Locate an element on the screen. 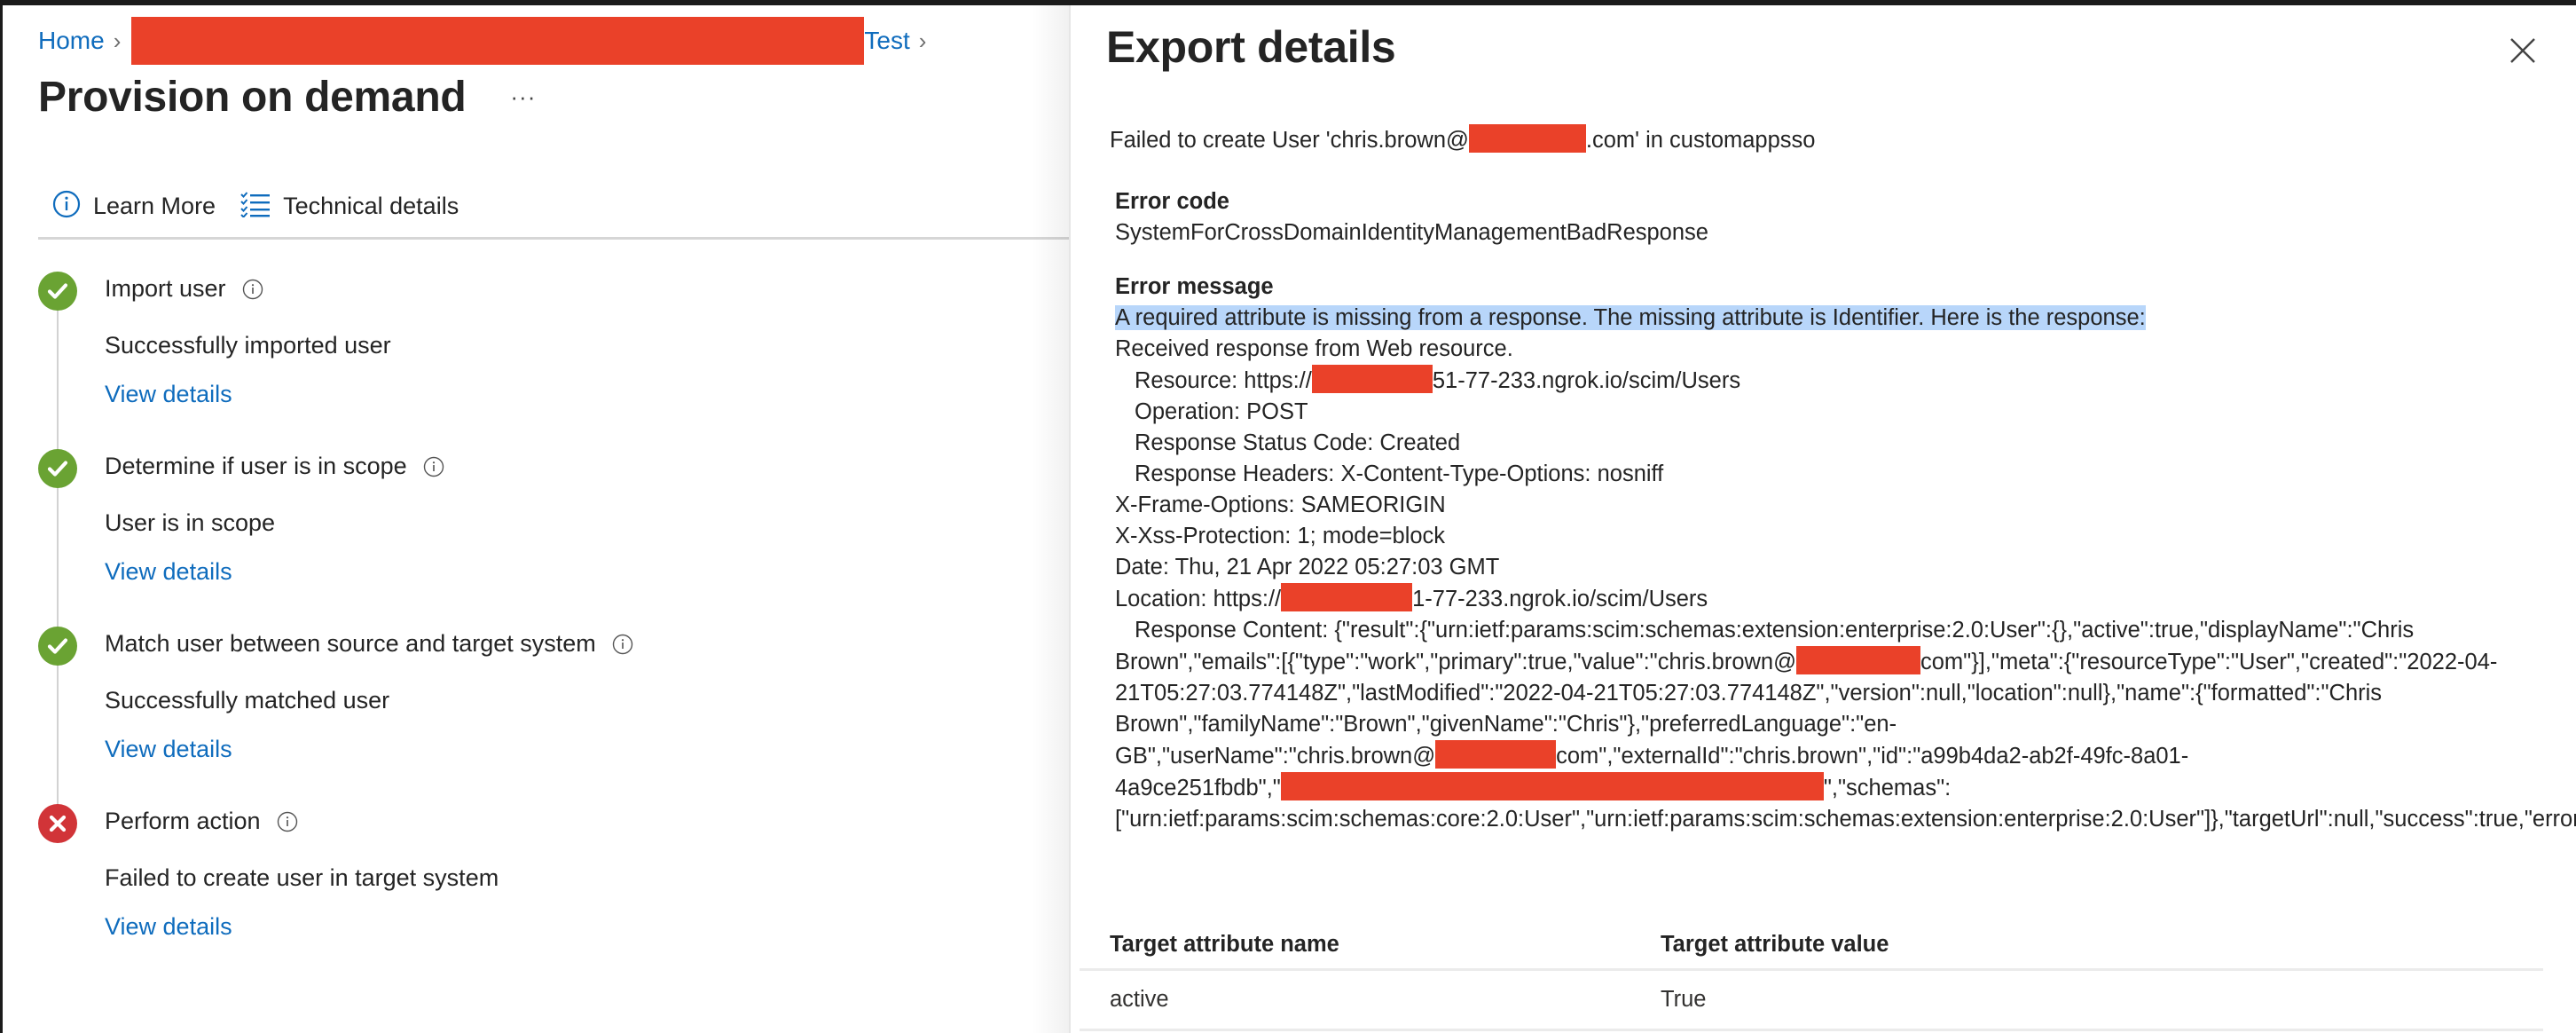 The image size is (2576, 1033). summary-text: .com' in customappsso is located at coordinates (1700, 140).